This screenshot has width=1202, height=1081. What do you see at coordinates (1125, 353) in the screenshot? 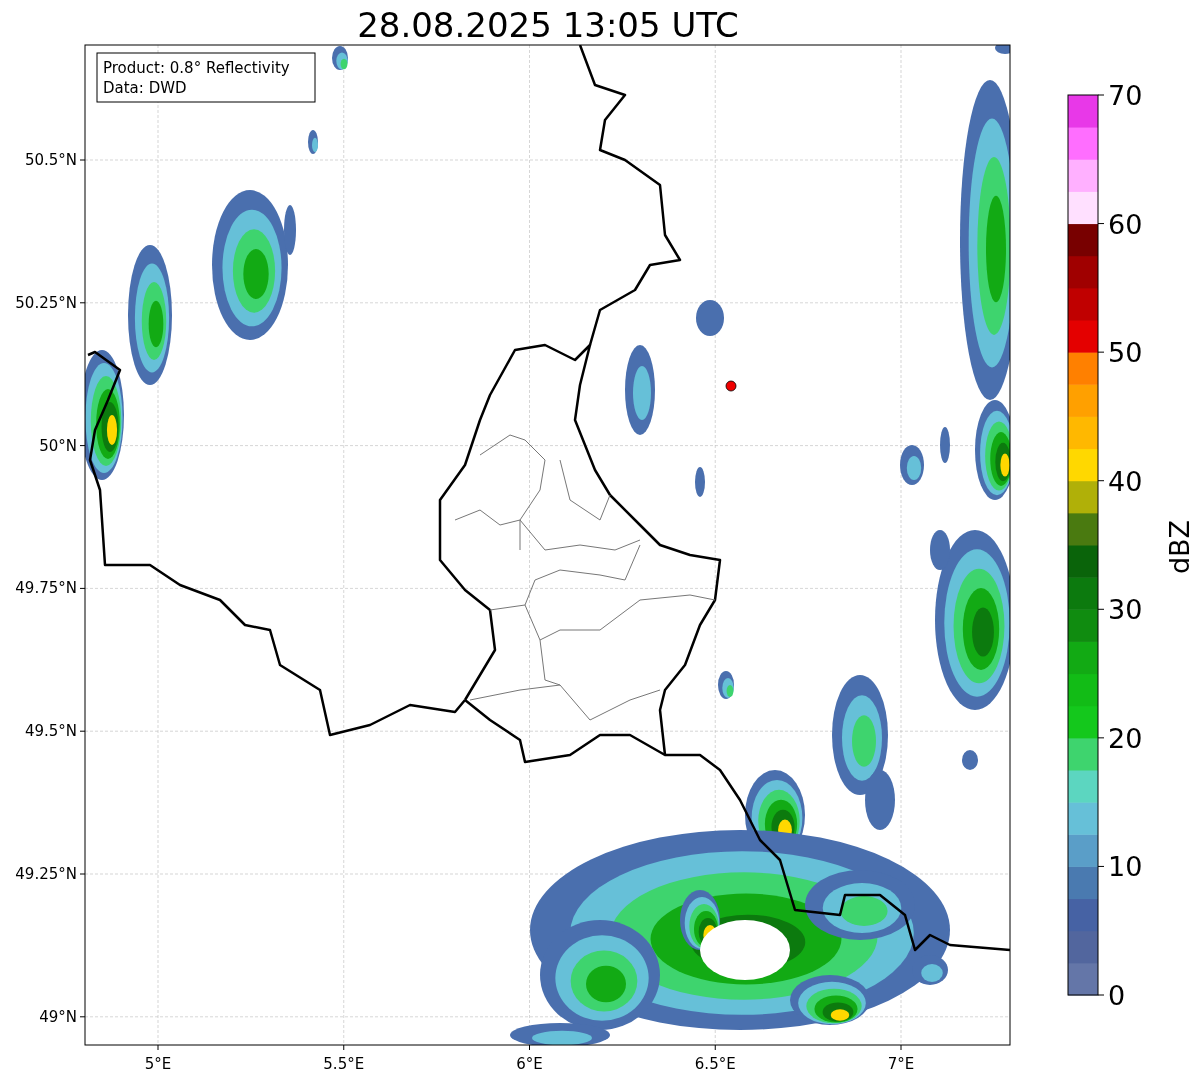
I see `colorbar-tick-label: 50` at bounding box center [1125, 353].